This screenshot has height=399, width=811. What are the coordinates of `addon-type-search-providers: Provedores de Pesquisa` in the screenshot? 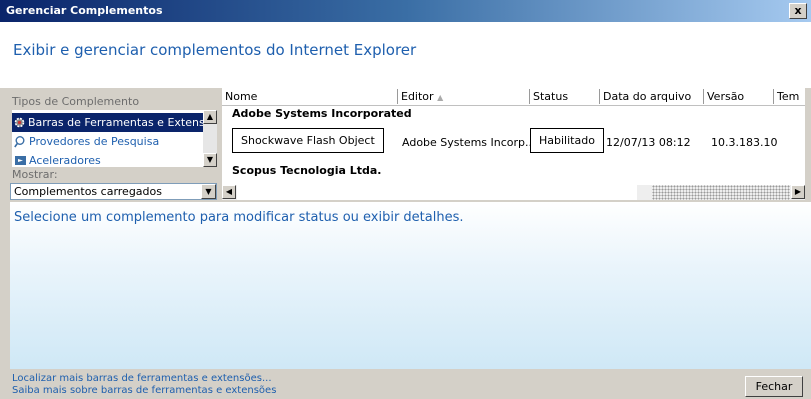 It's located at (107, 141).